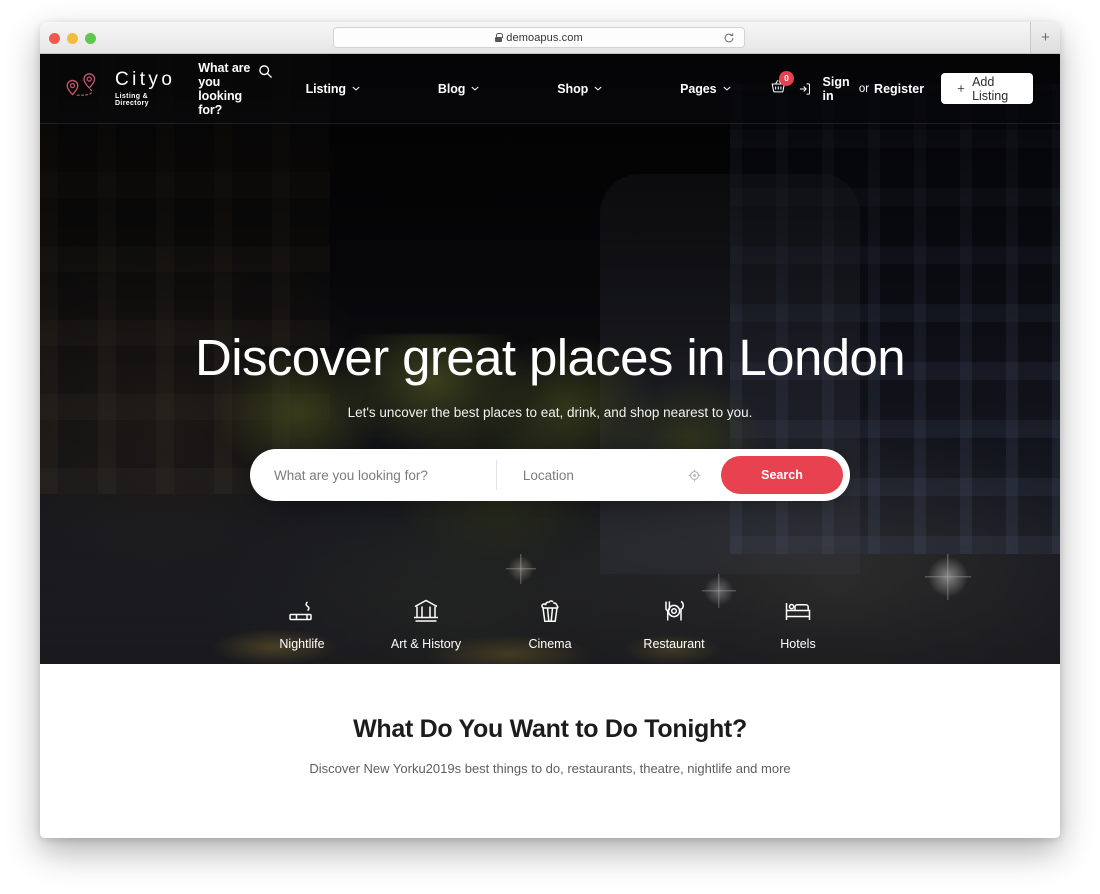 The image size is (1100, 894). What do you see at coordinates (451, 88) in the screenshot?
I see `nav-label: Blog` at bounding box center [451, 88].